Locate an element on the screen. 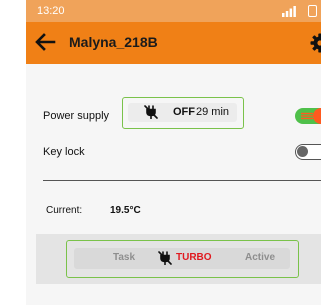 The image size is (321, 305). status-time: 13:20 is located at coordinates (51, 11).